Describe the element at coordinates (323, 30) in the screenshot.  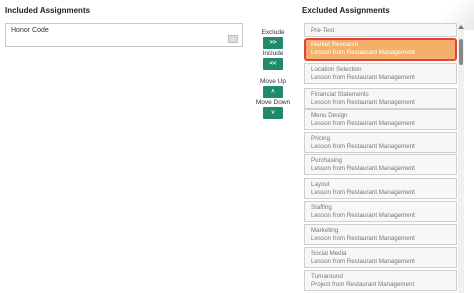
I see `list-item-title: Pre-Test` at that location.